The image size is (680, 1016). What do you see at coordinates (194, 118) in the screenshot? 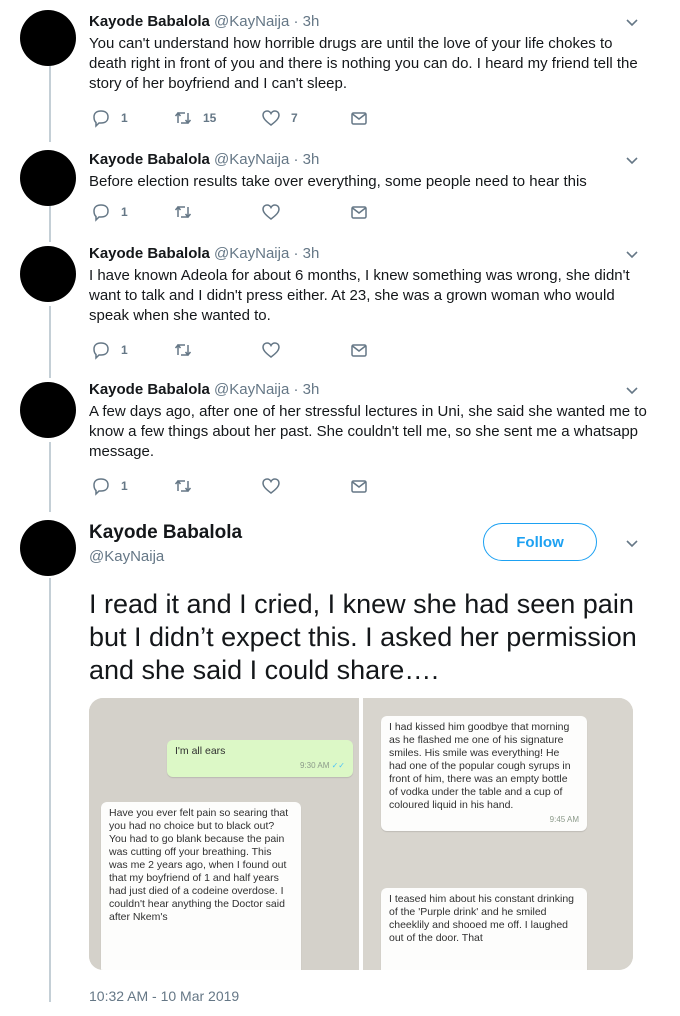
I see `retweet-button: 15` at bounding box center [194, 118].